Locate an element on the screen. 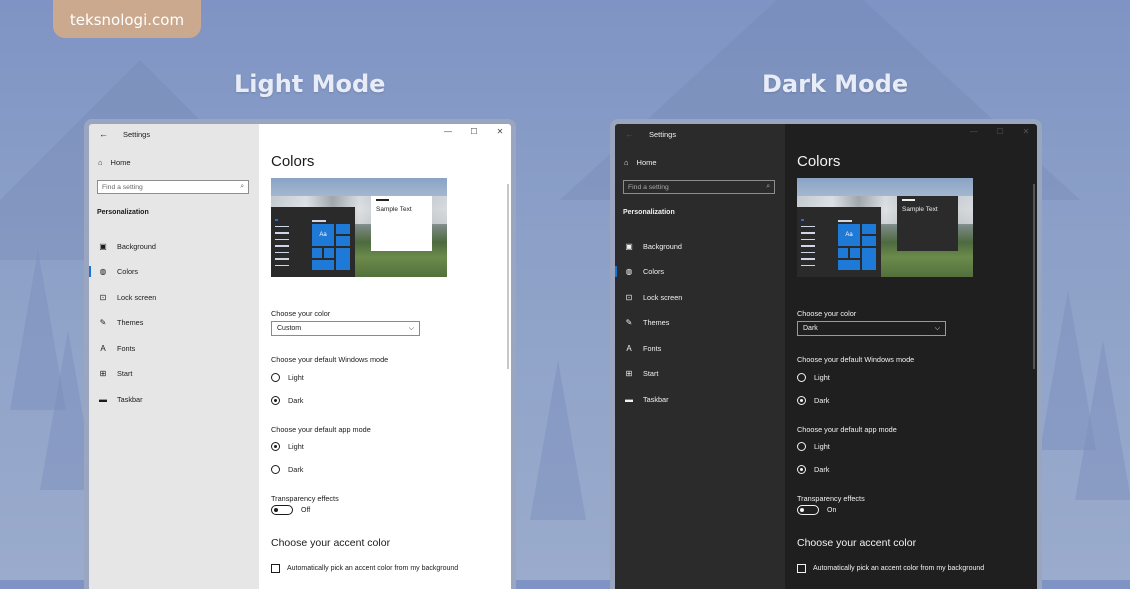  choose-color-dropdown: Custom ⌵ is located at coordinates (345, 328).